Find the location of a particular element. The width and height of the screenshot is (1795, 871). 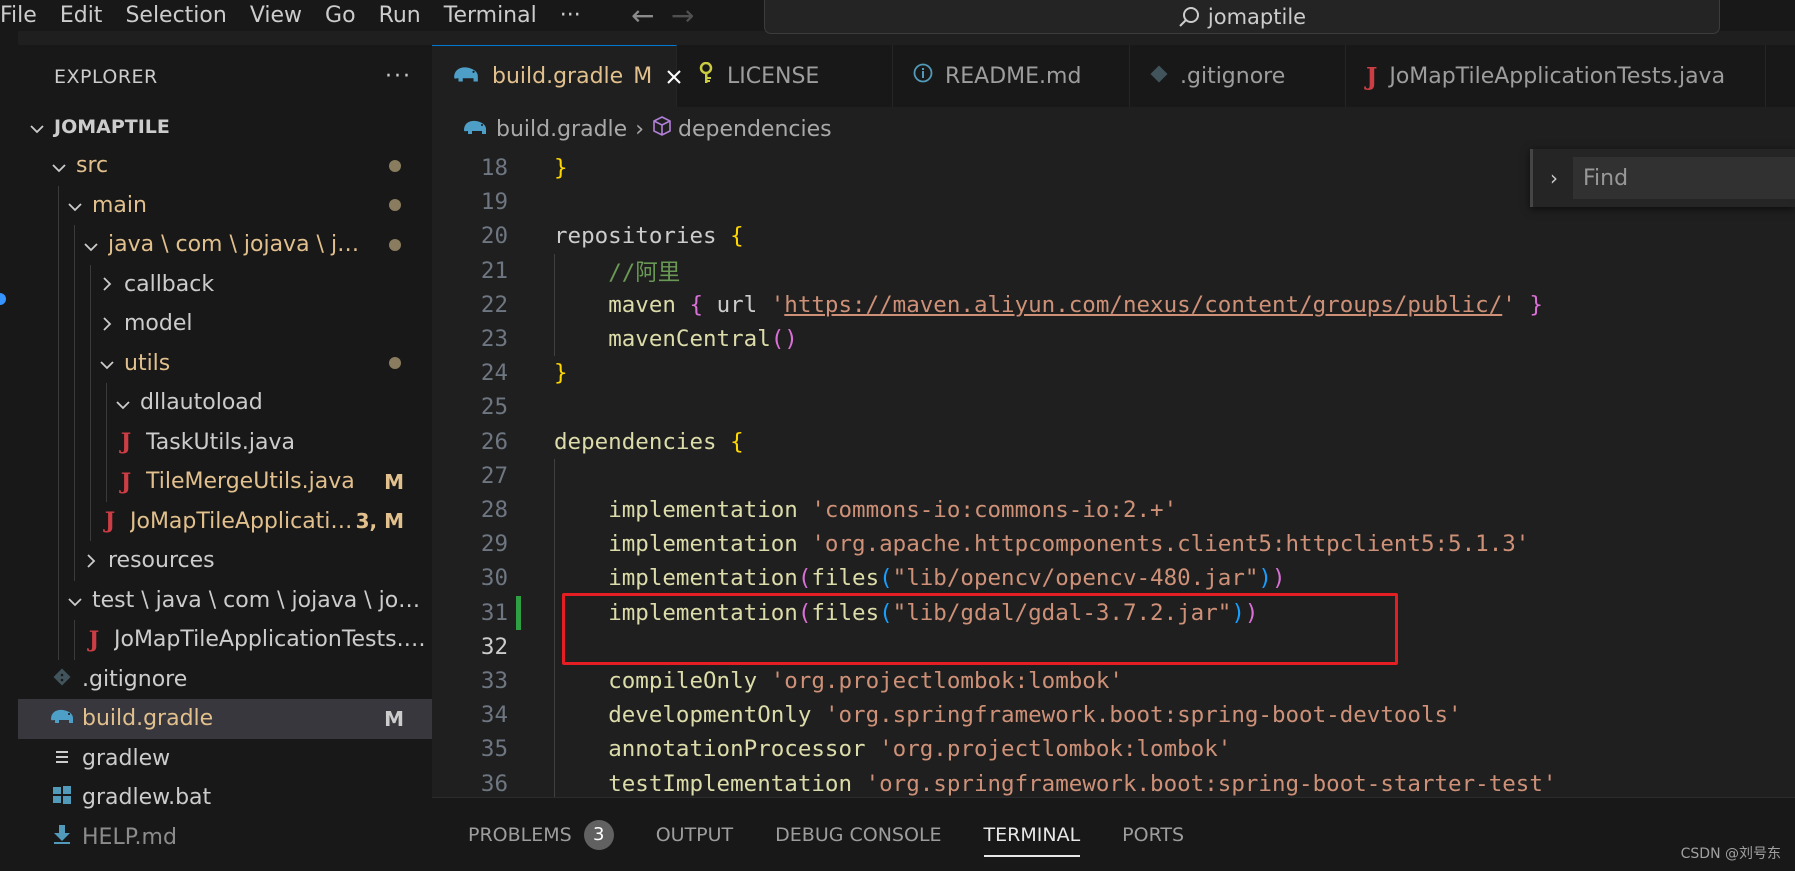

find-input: Find is located at coordinates (1684, 178).